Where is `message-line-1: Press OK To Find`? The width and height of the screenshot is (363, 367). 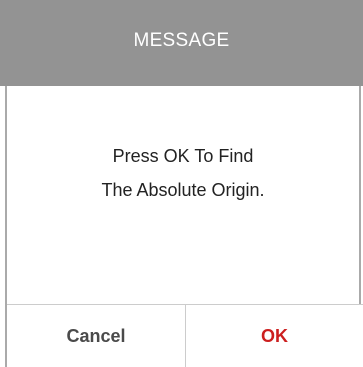
message-line-1: Press OK To Find is located at coordinates (183, 156).